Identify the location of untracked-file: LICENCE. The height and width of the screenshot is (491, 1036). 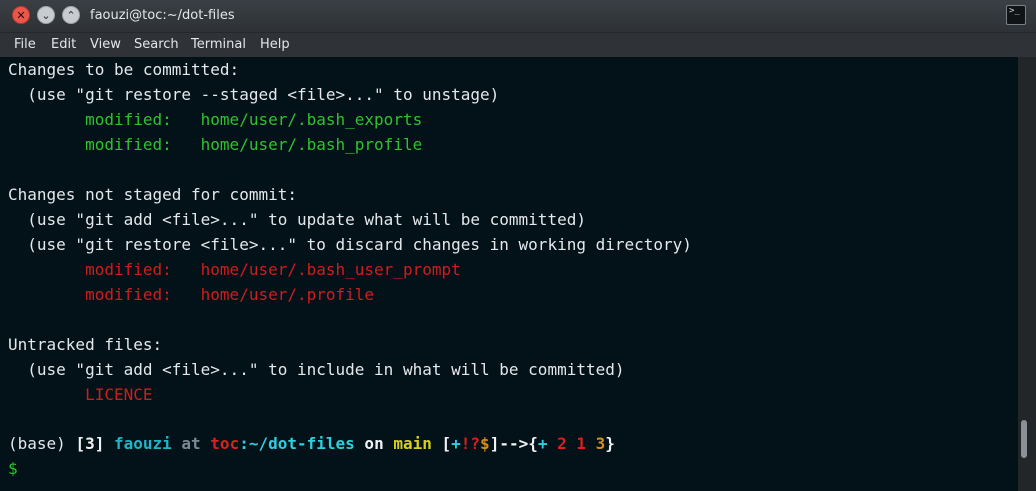
(80, 394).